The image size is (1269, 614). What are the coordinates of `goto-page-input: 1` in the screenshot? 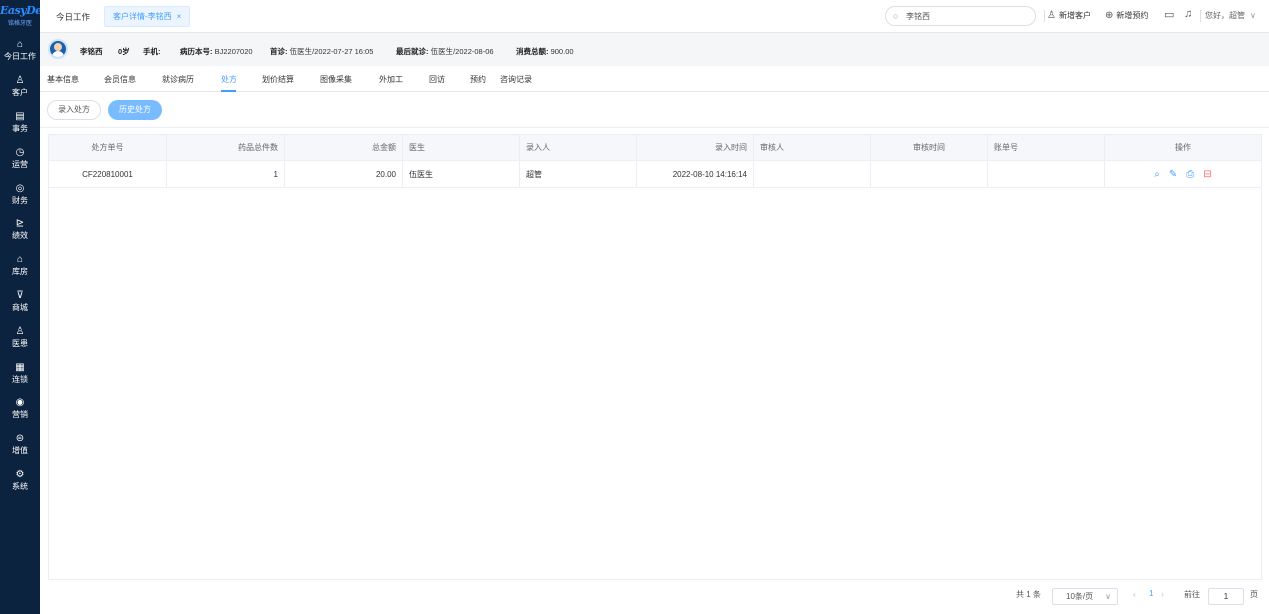 It's located at (1226, 596).